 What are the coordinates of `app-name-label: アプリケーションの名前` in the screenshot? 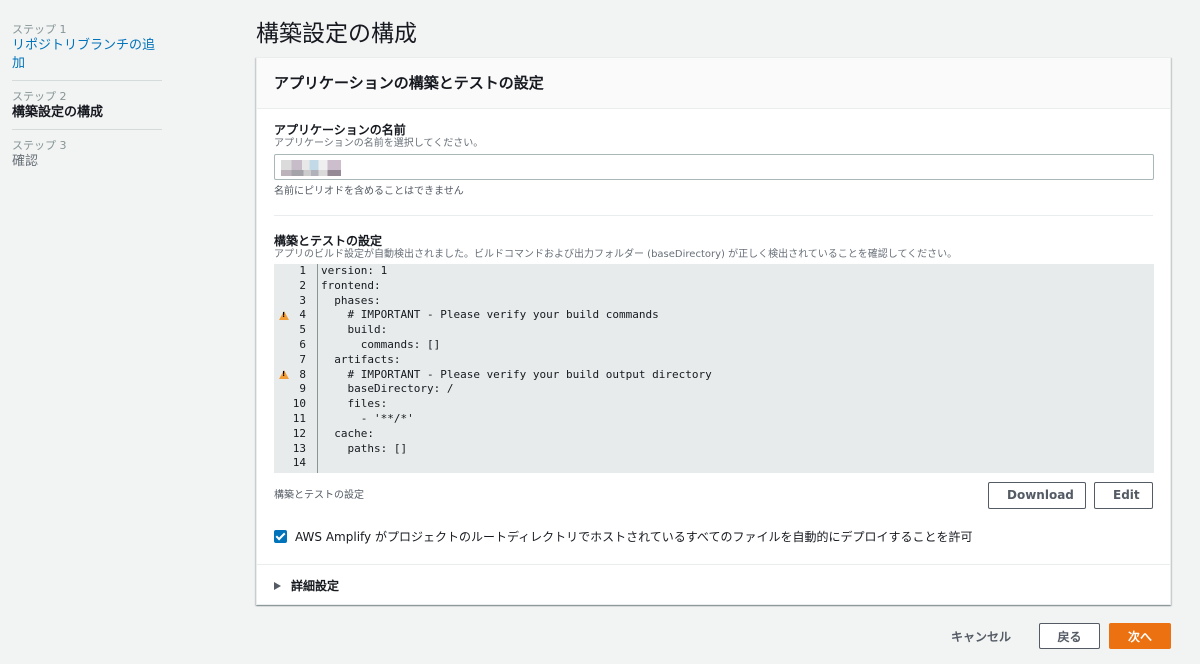 It's located at (340, 130).